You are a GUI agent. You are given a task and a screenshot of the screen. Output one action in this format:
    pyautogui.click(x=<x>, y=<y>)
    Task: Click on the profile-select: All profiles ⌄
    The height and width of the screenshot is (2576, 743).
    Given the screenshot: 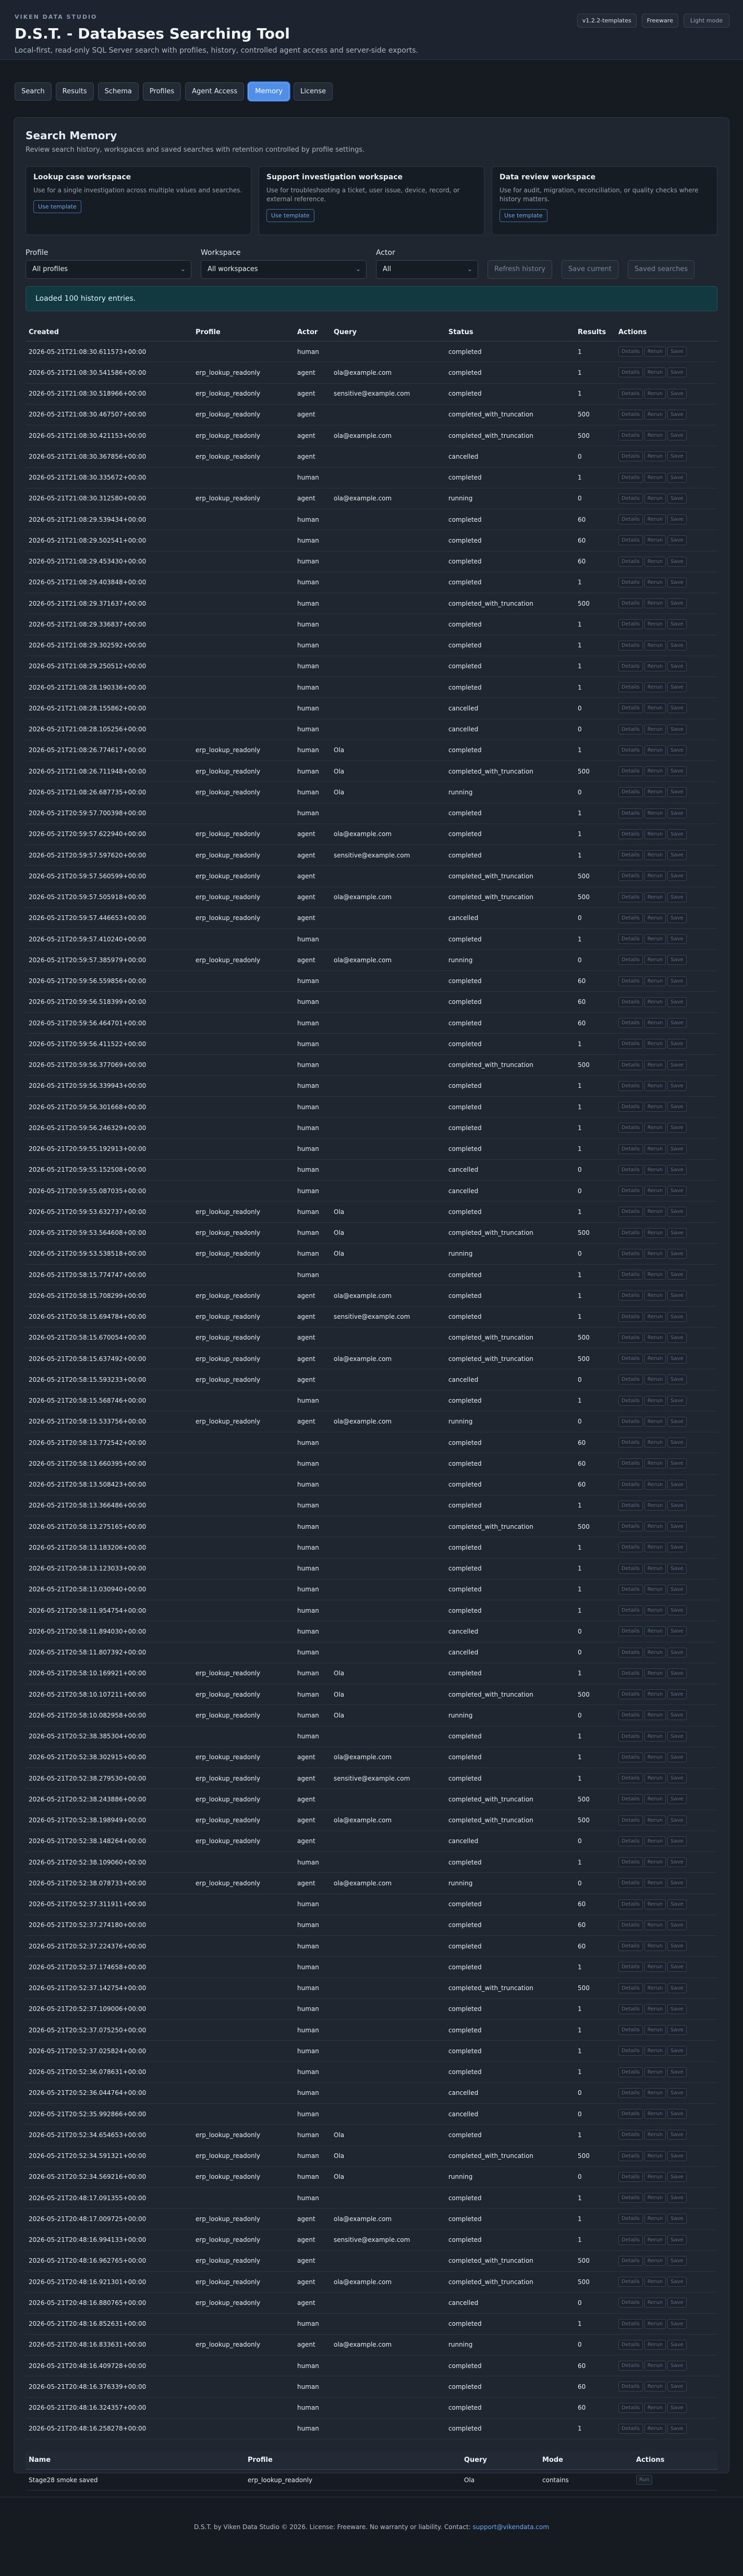 What is the action you would take?
    pyautogui.click(x=109, y=269)
    